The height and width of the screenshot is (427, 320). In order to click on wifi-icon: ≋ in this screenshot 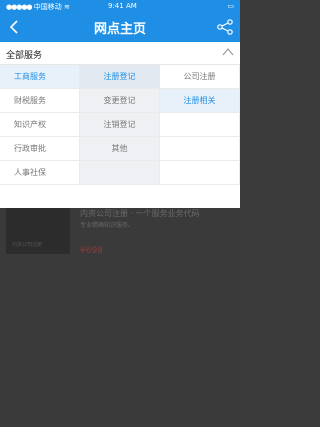, I will do `click(67, 7)`.